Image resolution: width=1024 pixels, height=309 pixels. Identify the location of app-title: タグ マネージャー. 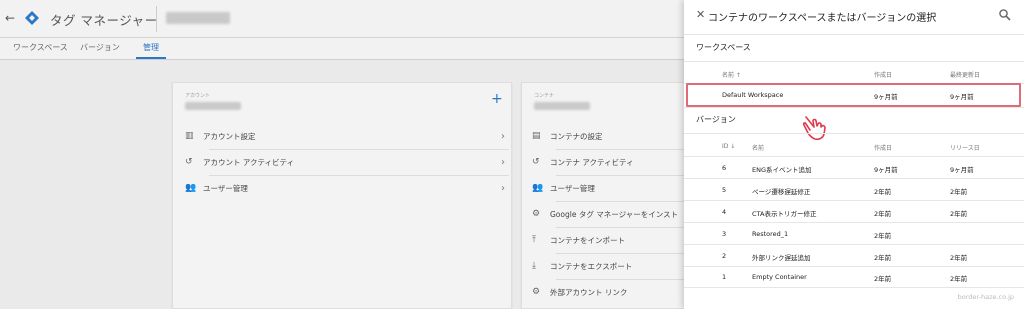
(104, 20).